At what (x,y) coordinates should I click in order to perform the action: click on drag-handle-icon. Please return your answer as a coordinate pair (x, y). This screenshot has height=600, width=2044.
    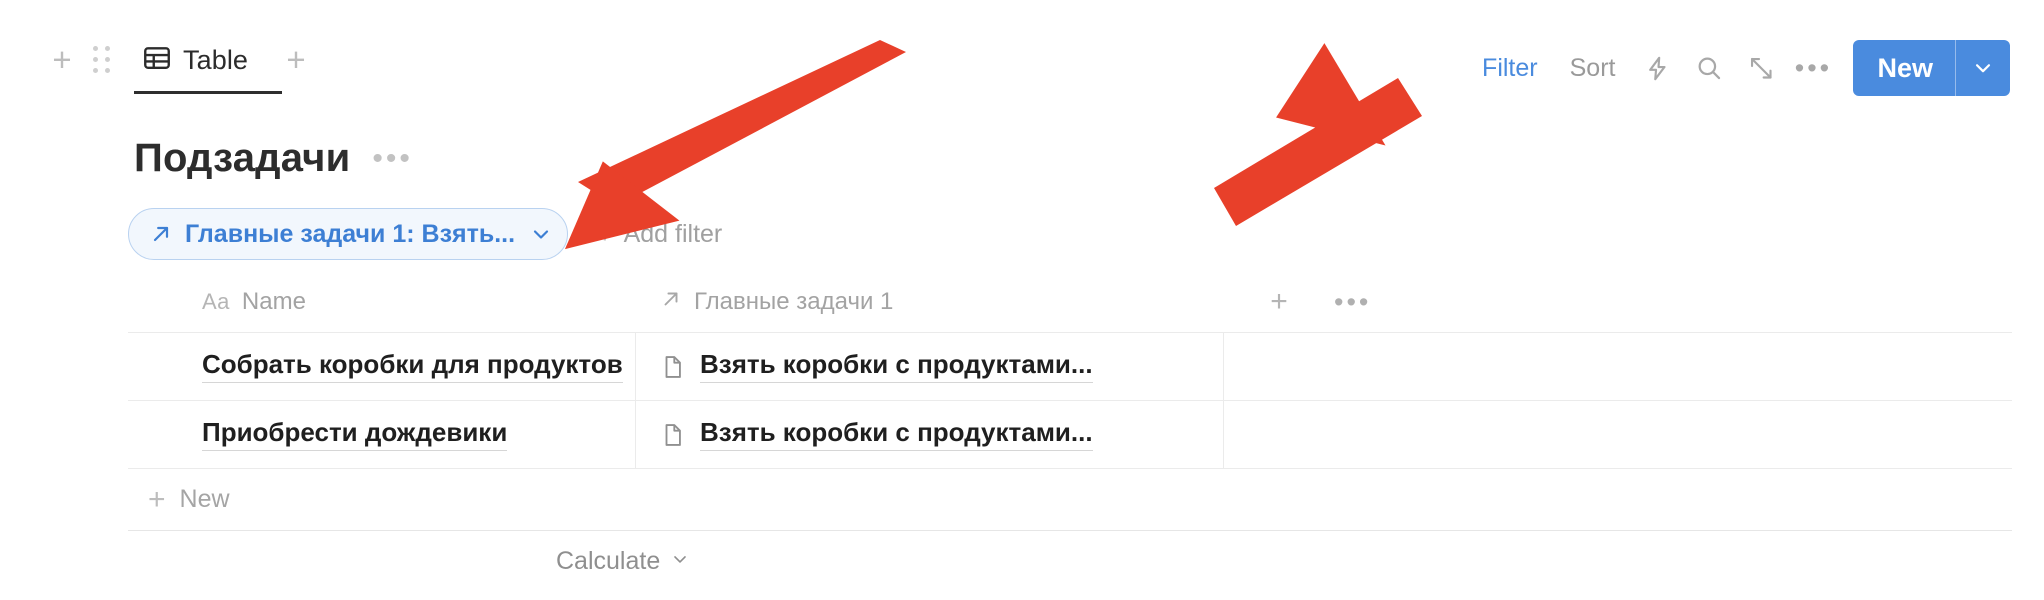
    Looking at the image, I should click on (102, 60).